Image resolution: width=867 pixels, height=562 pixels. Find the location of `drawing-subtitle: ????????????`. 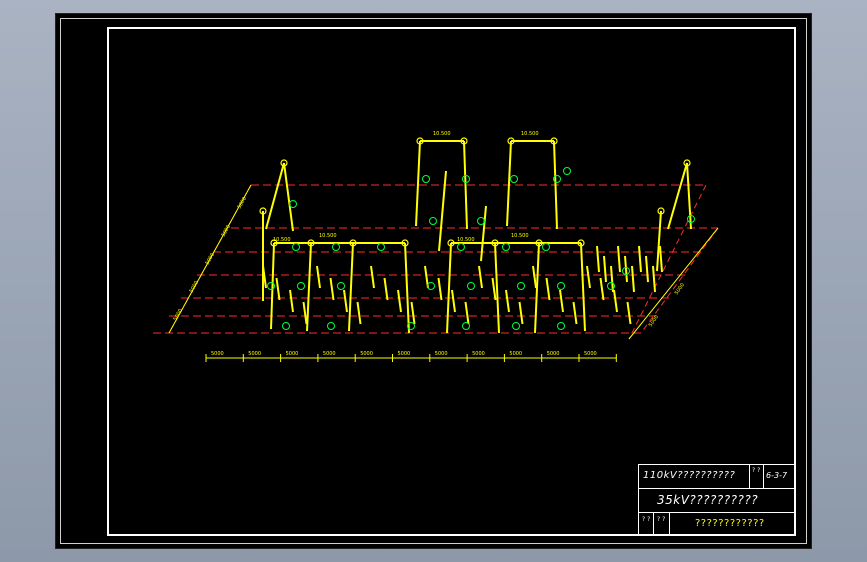

drawing-subtitle: ???????????? is located at coordinates (730, 523).